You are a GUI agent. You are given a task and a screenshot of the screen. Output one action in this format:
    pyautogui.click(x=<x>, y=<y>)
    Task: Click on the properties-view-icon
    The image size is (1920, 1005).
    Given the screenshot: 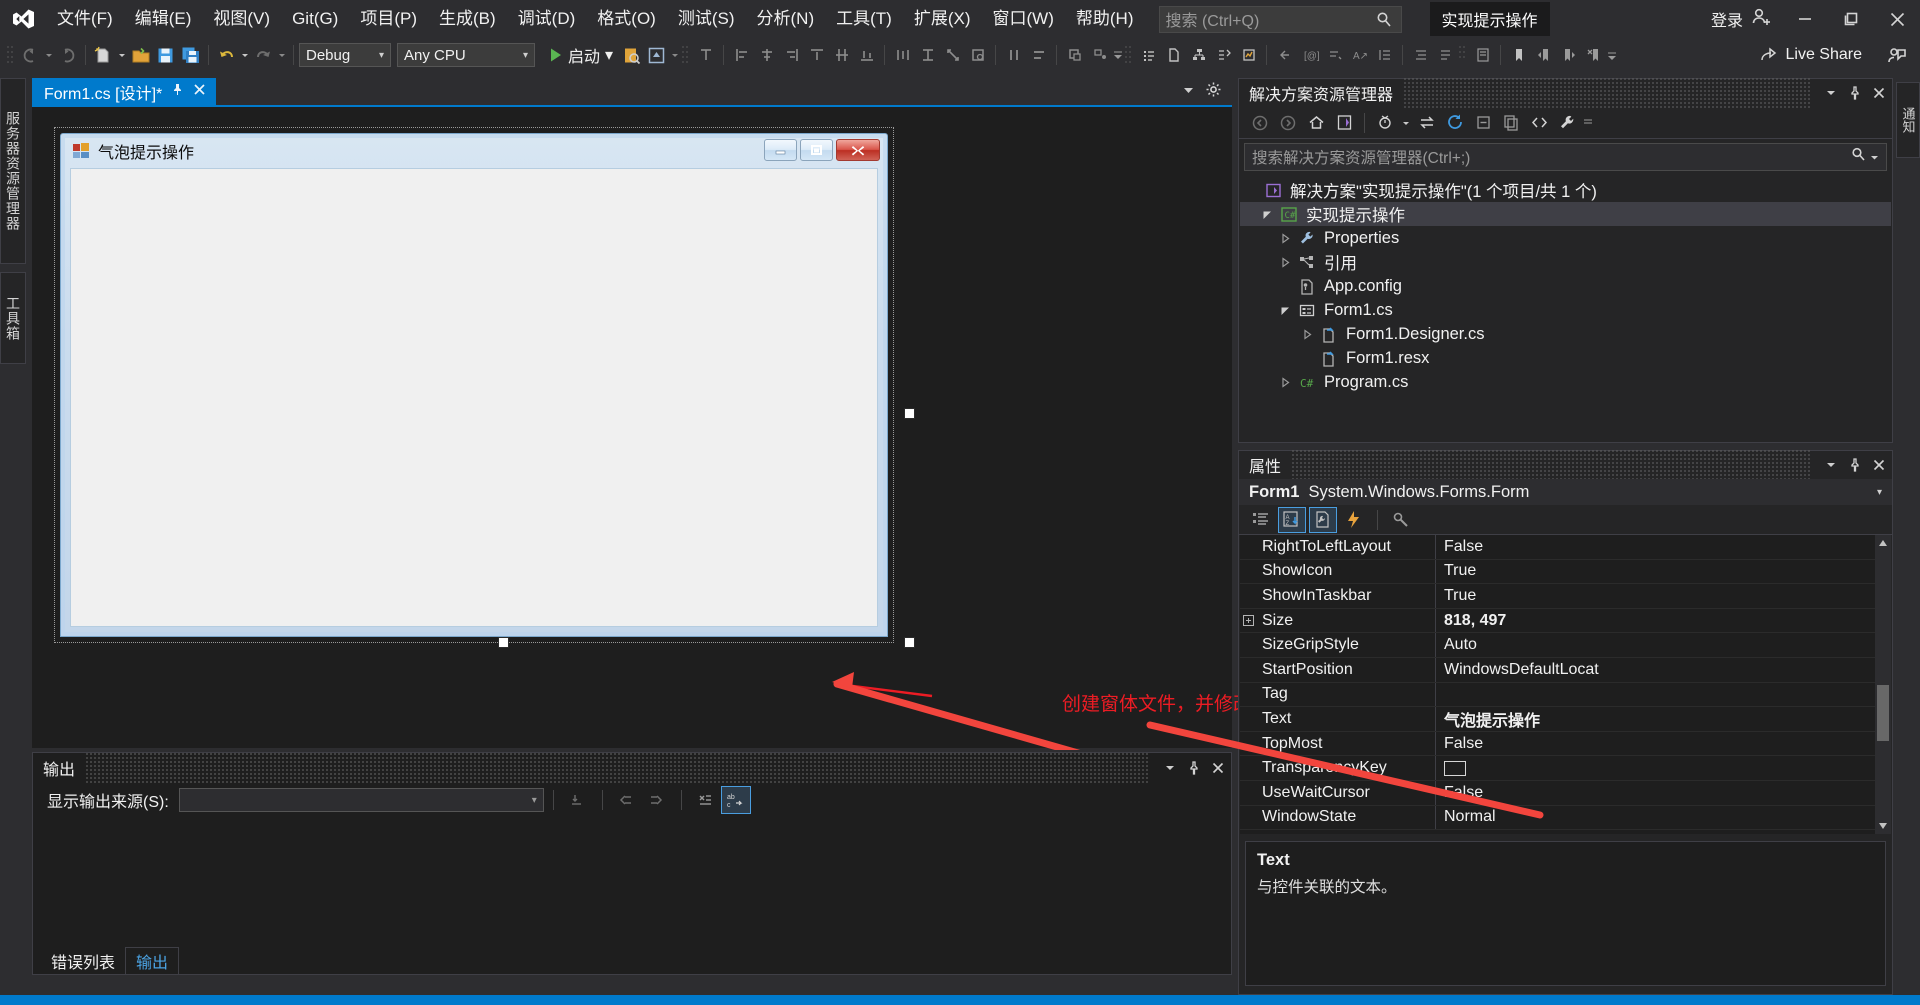 What is the action you would take?
    pyautogui.click(x=1323, y=519)
    